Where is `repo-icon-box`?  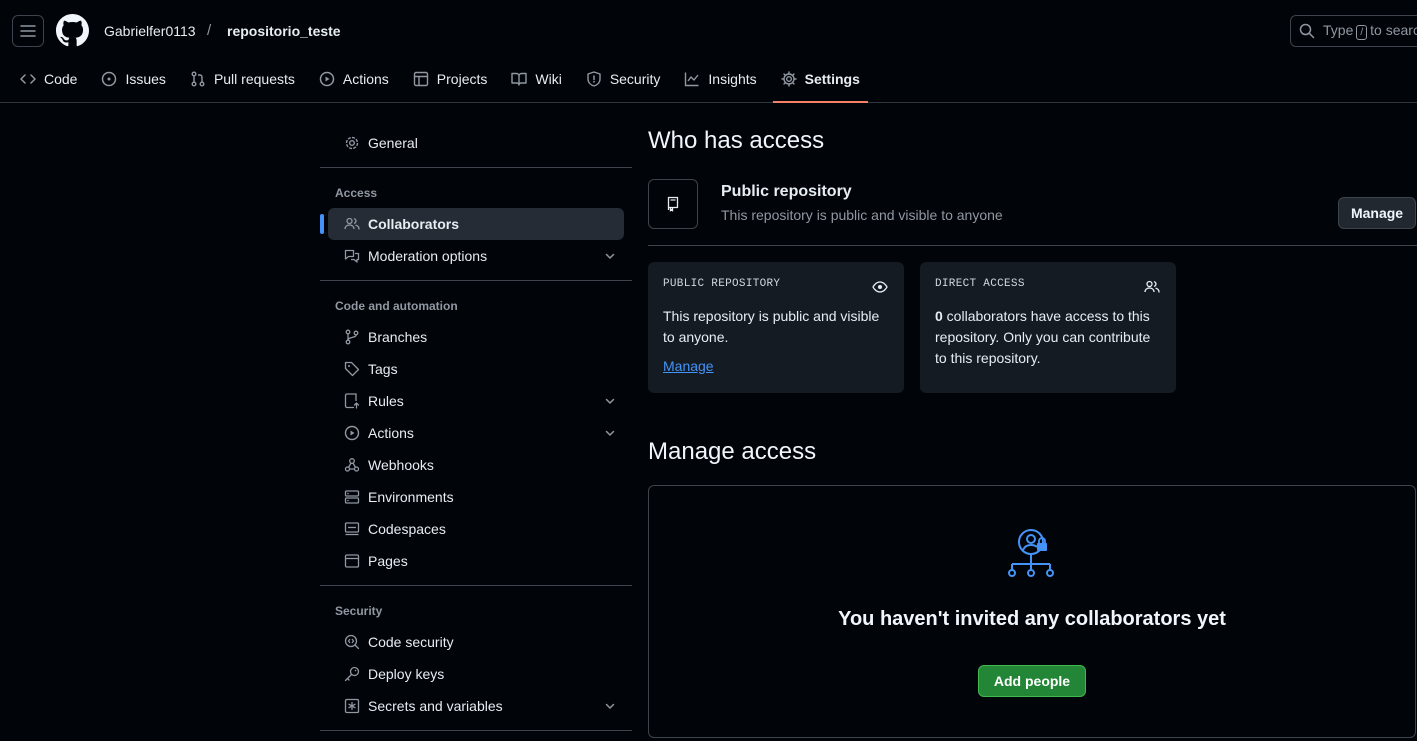 repo-icon-box is located at coordinates (673, 204).